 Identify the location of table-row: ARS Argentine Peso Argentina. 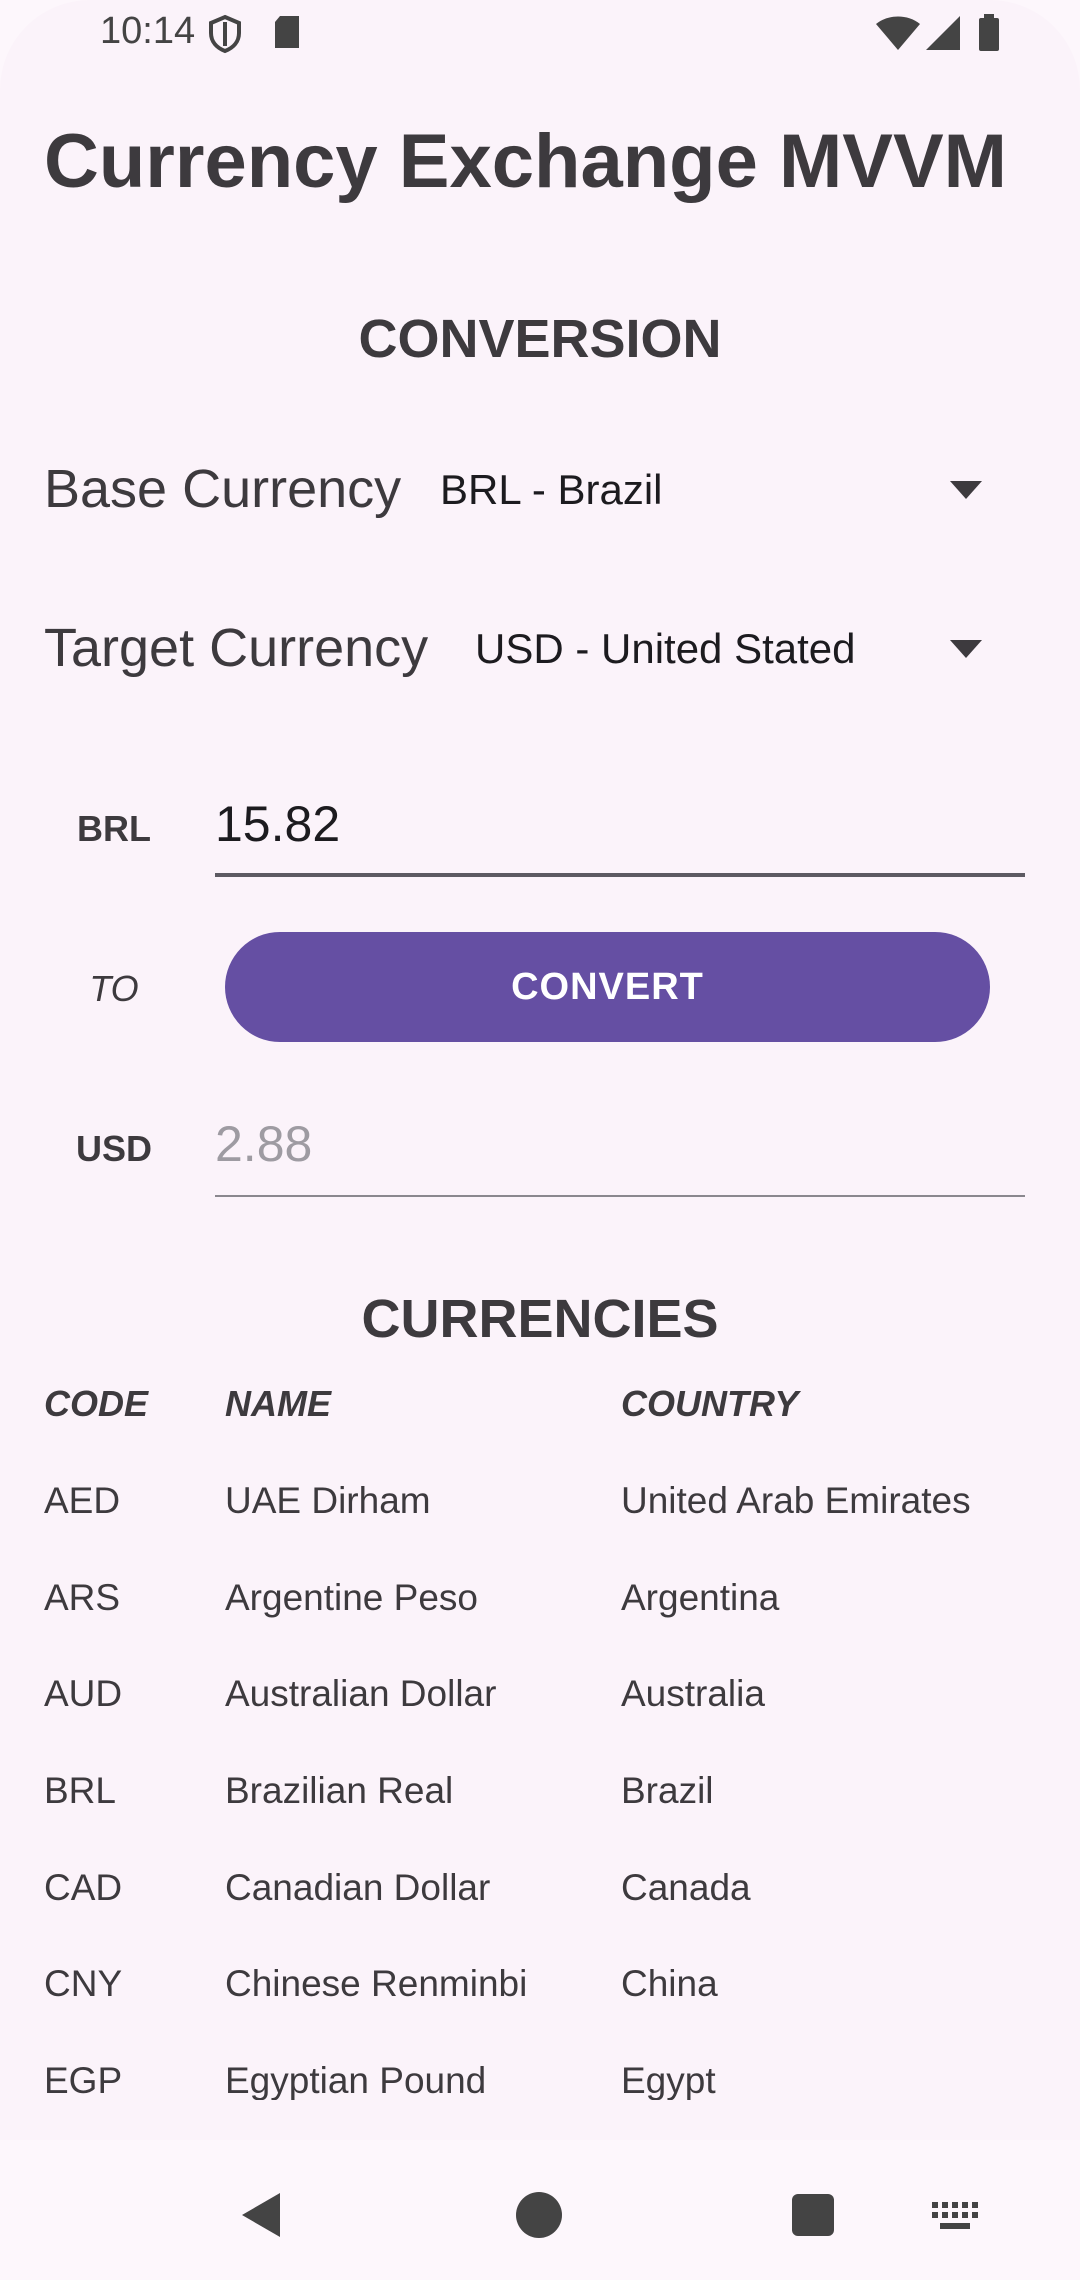
(540, 1625).